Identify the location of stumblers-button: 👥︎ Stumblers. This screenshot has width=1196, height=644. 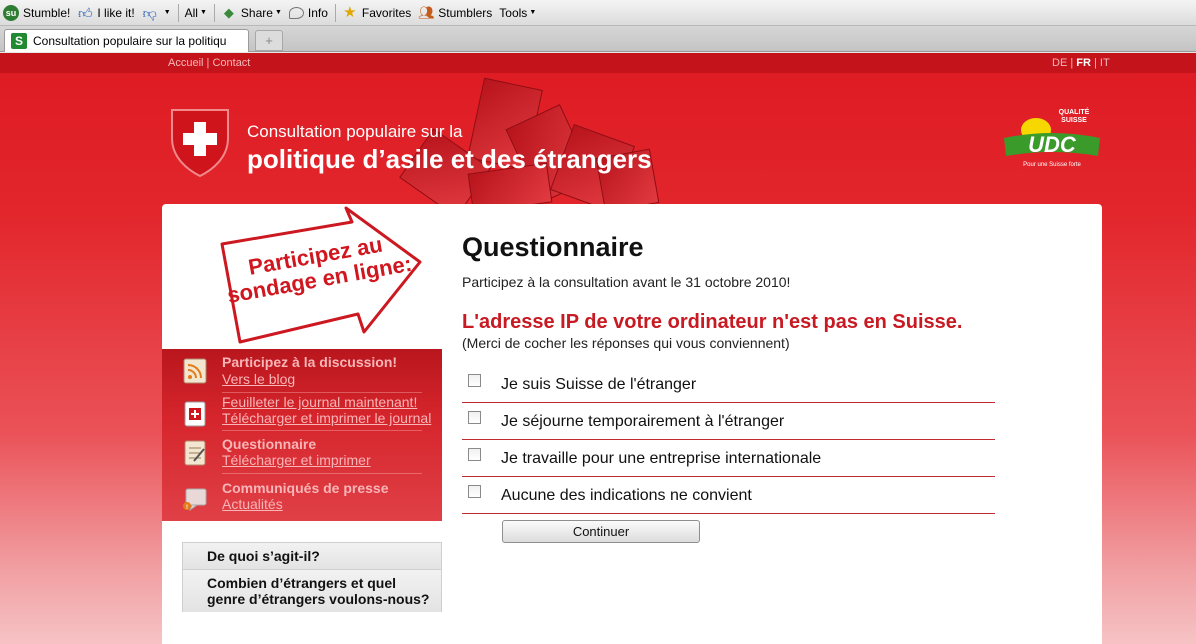
(455, 13).